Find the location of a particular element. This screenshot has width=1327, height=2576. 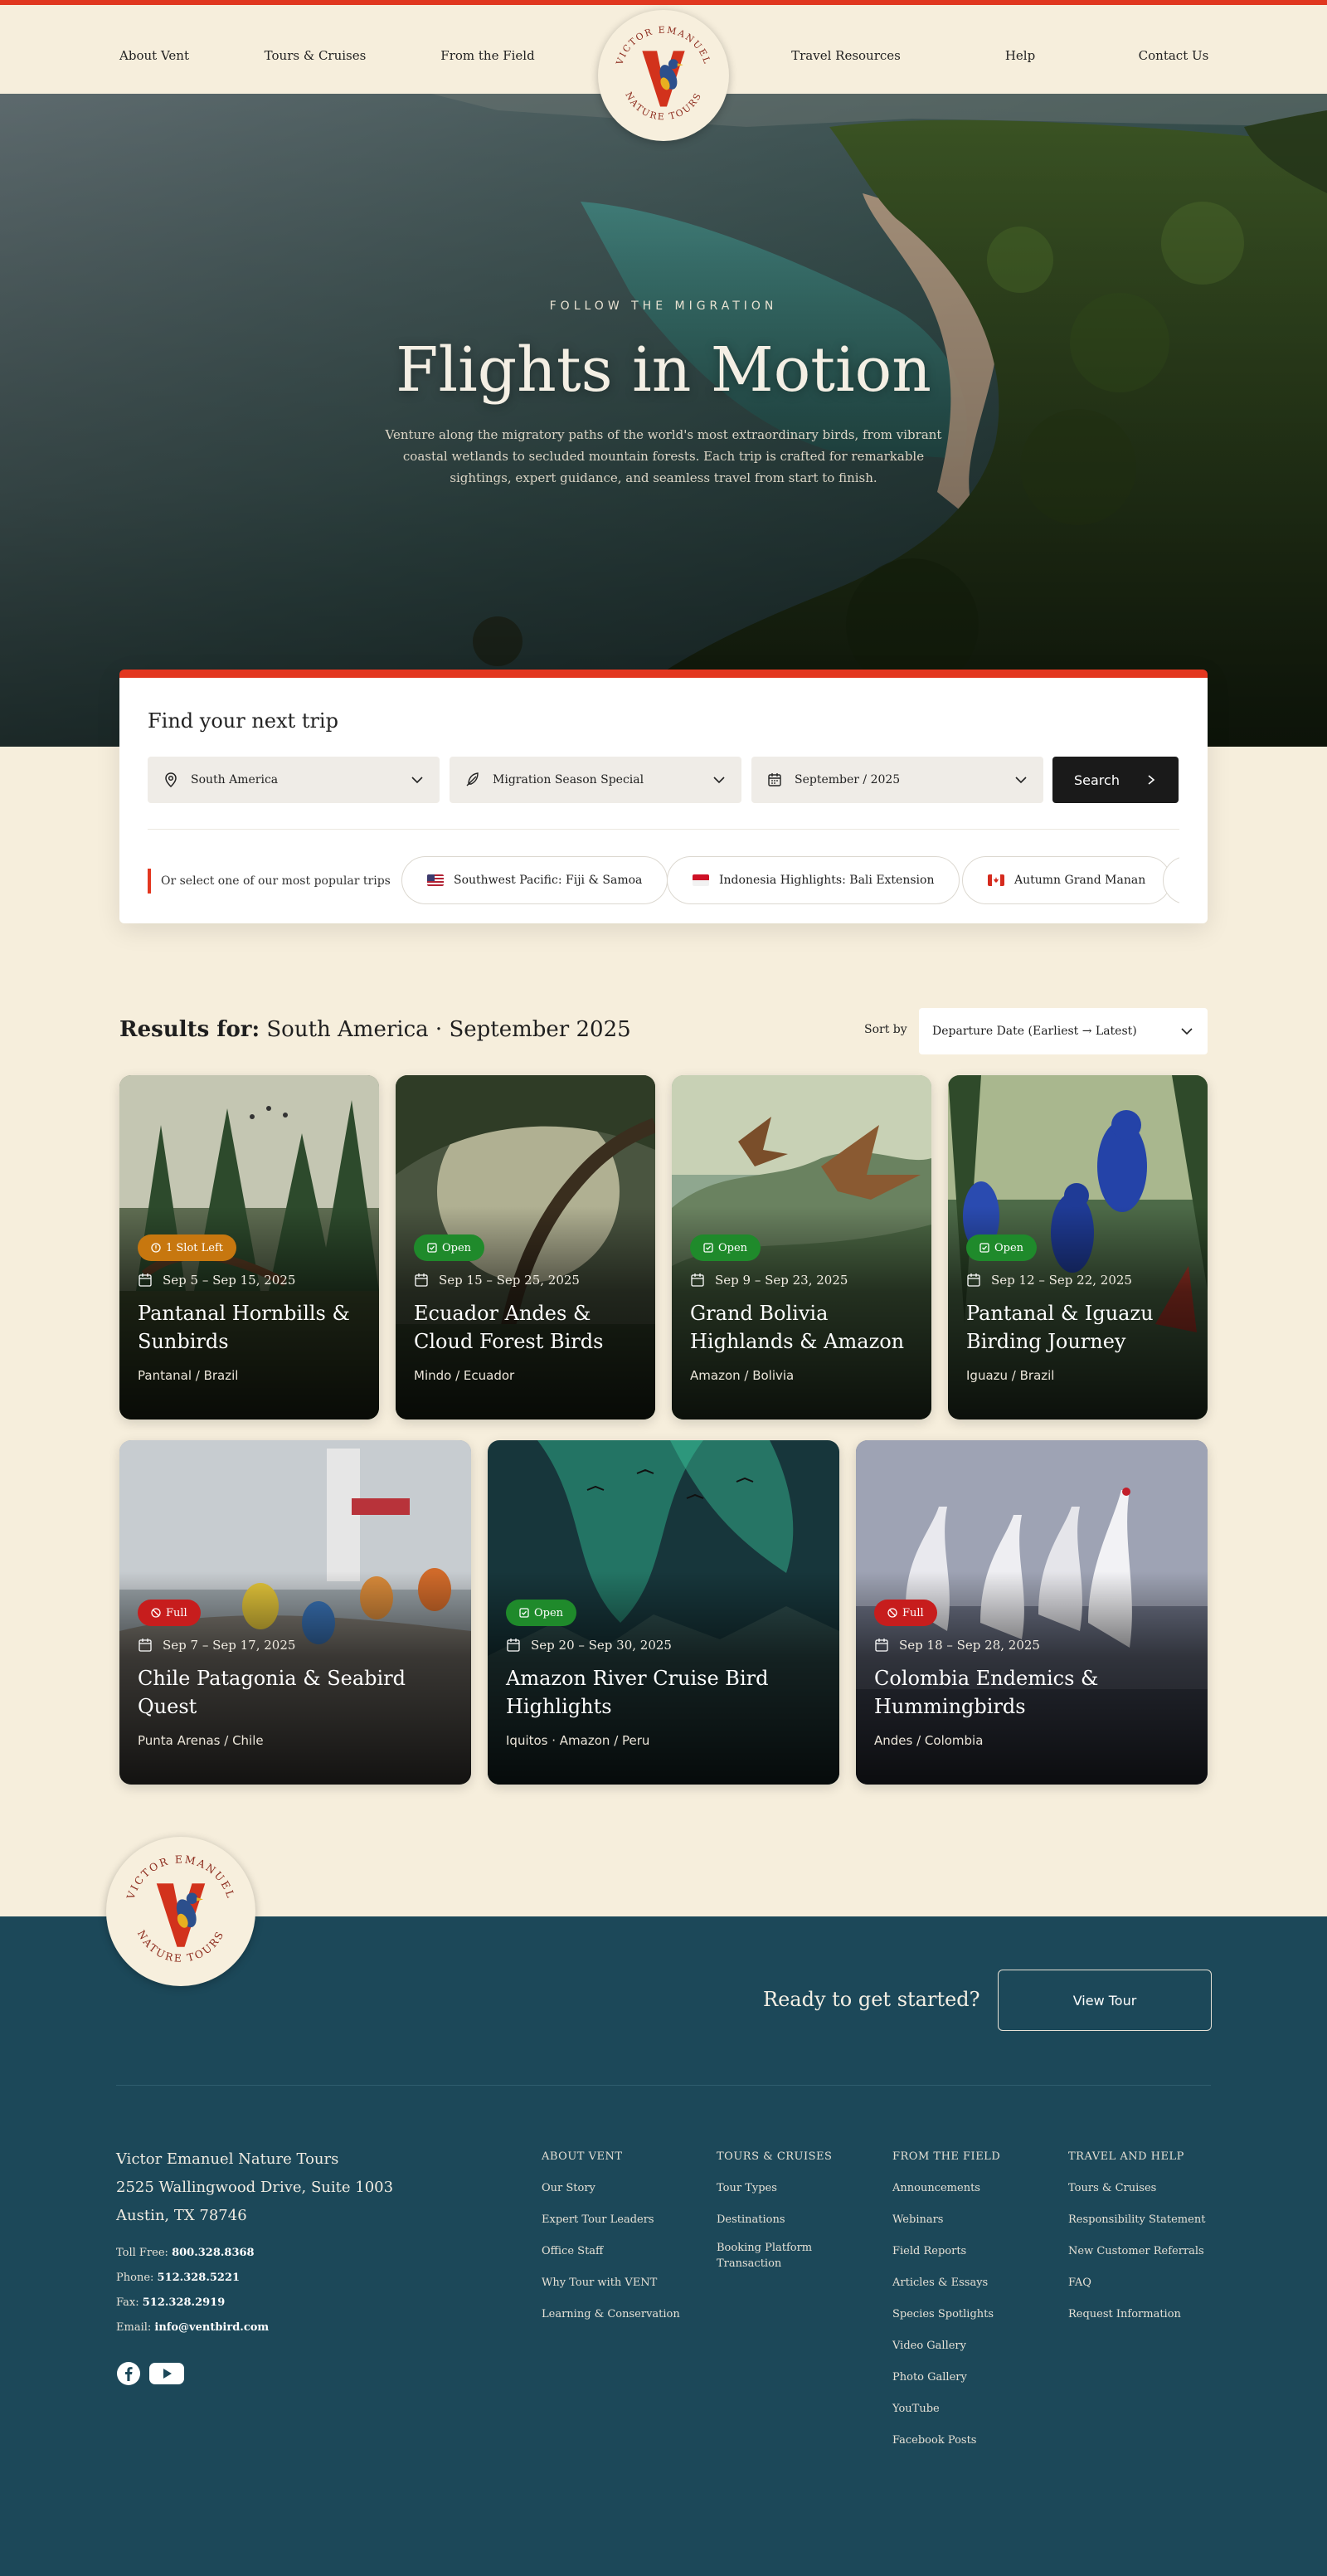

search-title: Find your next trip is located at coordinates (243, 721).